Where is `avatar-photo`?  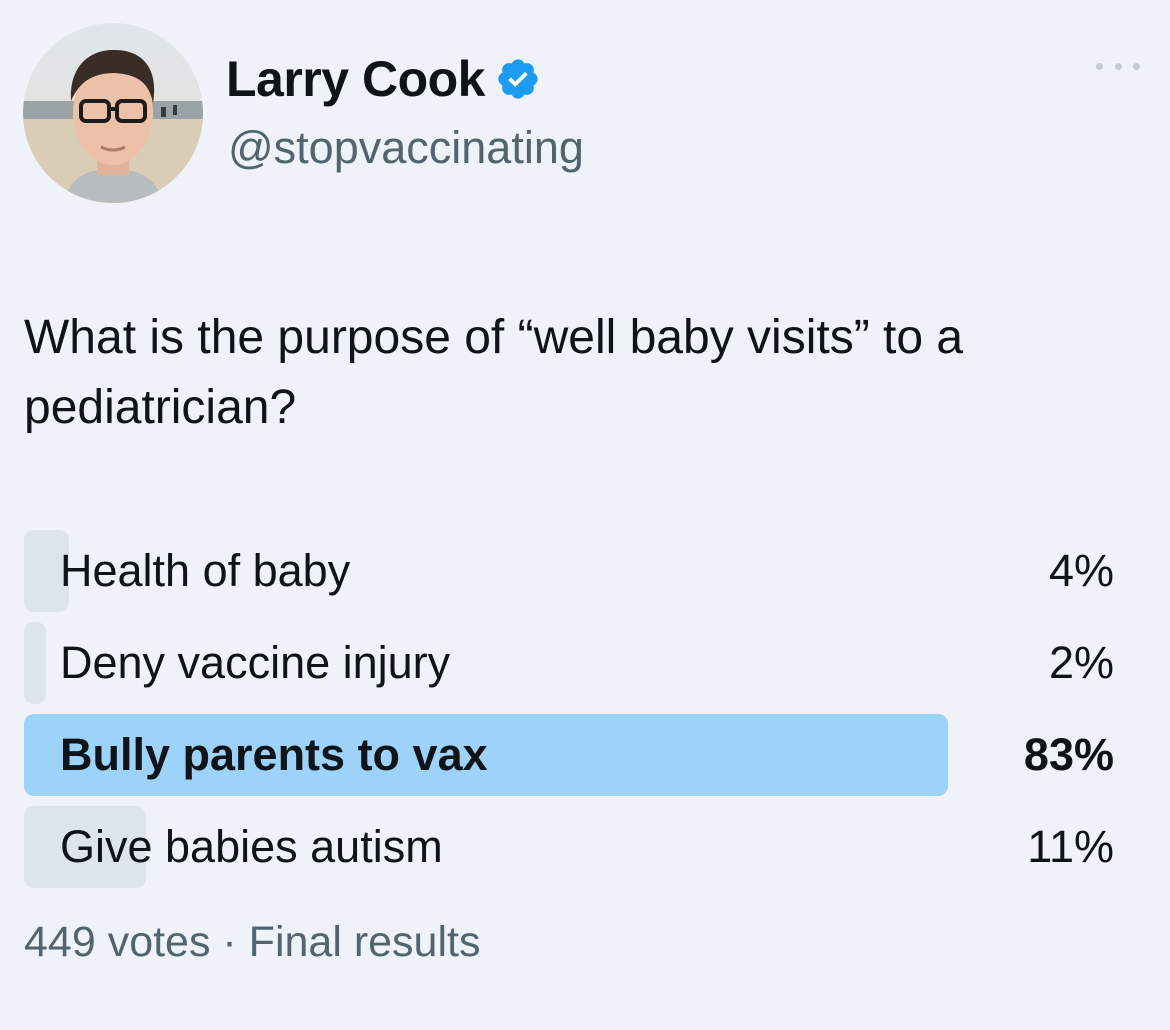 avatar-photo is located at coordinates (113, 113).